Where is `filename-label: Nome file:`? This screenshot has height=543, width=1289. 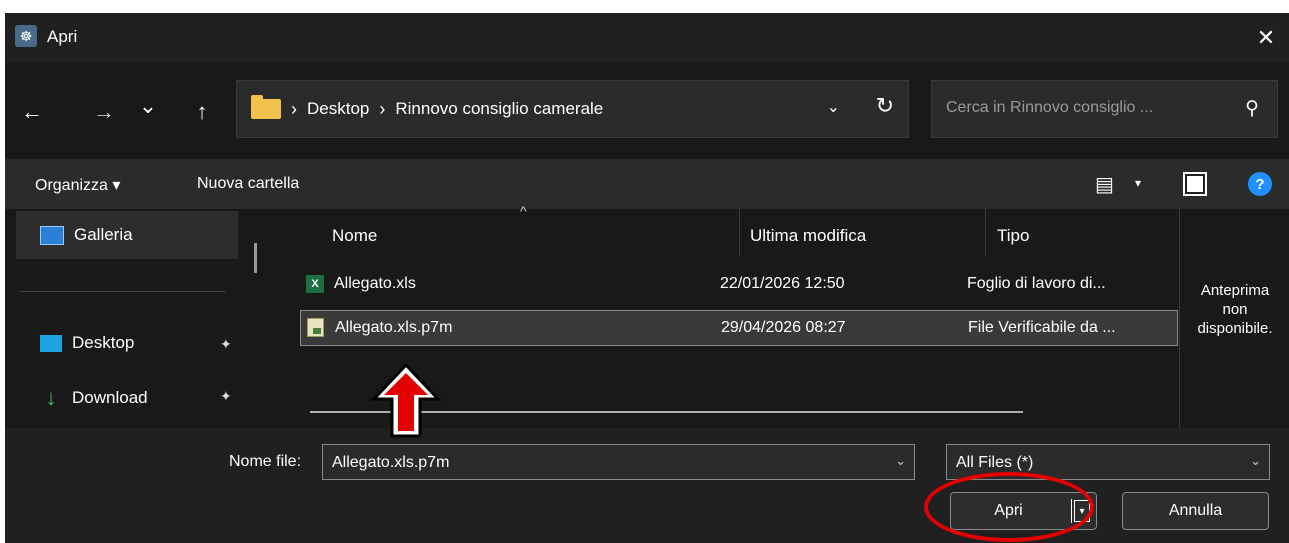 filename-label: Nome file: is located at coordinates (265, 461).